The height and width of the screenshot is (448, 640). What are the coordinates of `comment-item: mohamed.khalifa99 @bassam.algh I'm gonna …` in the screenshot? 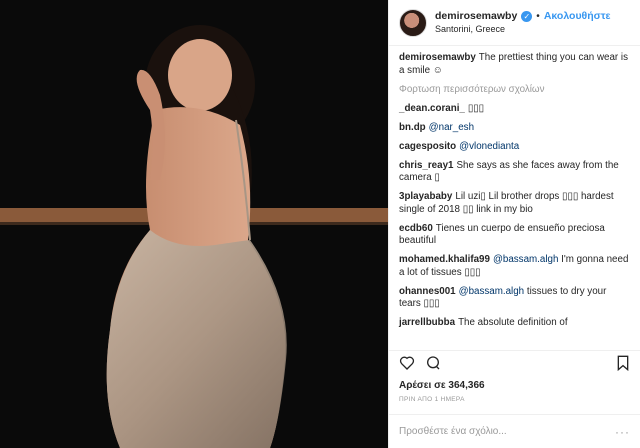 It's located at (514, 266).